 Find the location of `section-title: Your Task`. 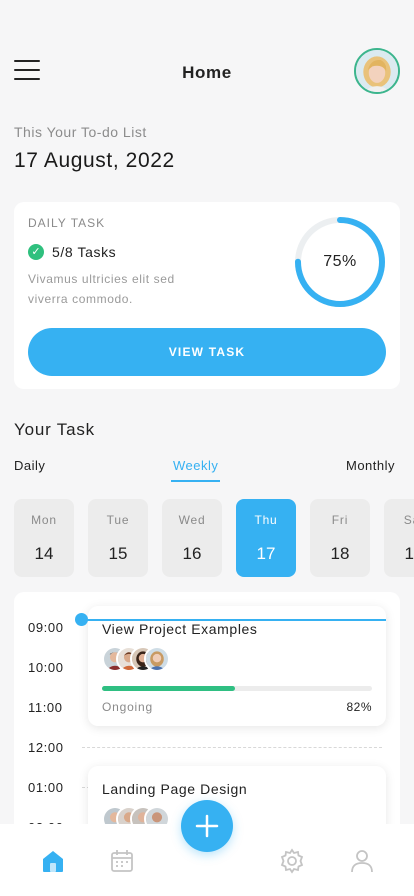

section-title: Your Task is located at coordinates (54, 429).